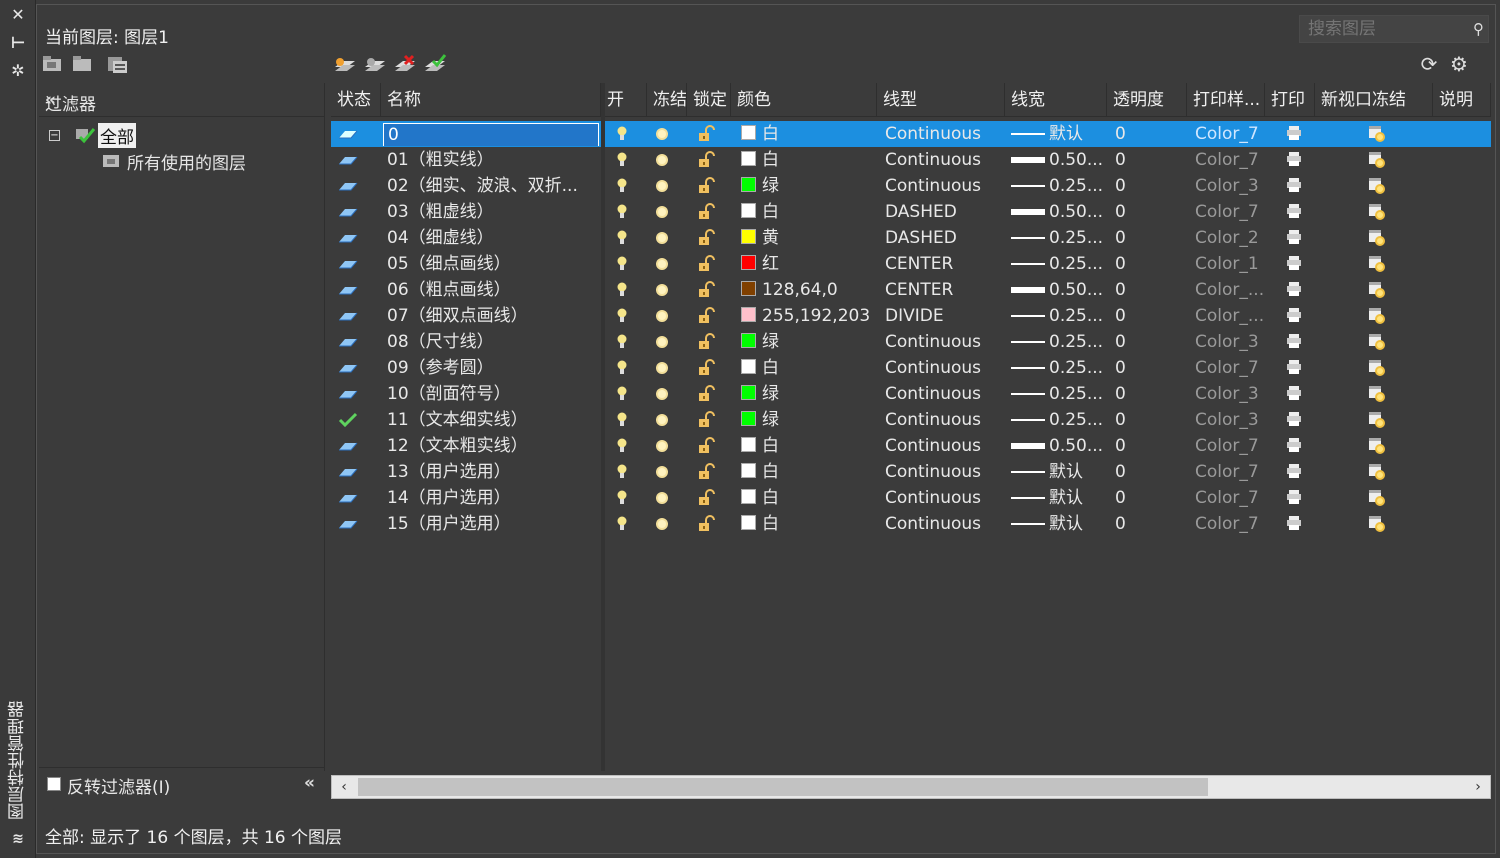 The width and height of the screenshot is (1500, 858). I want to click on collapse-node-icon: −, so click(54, 135).